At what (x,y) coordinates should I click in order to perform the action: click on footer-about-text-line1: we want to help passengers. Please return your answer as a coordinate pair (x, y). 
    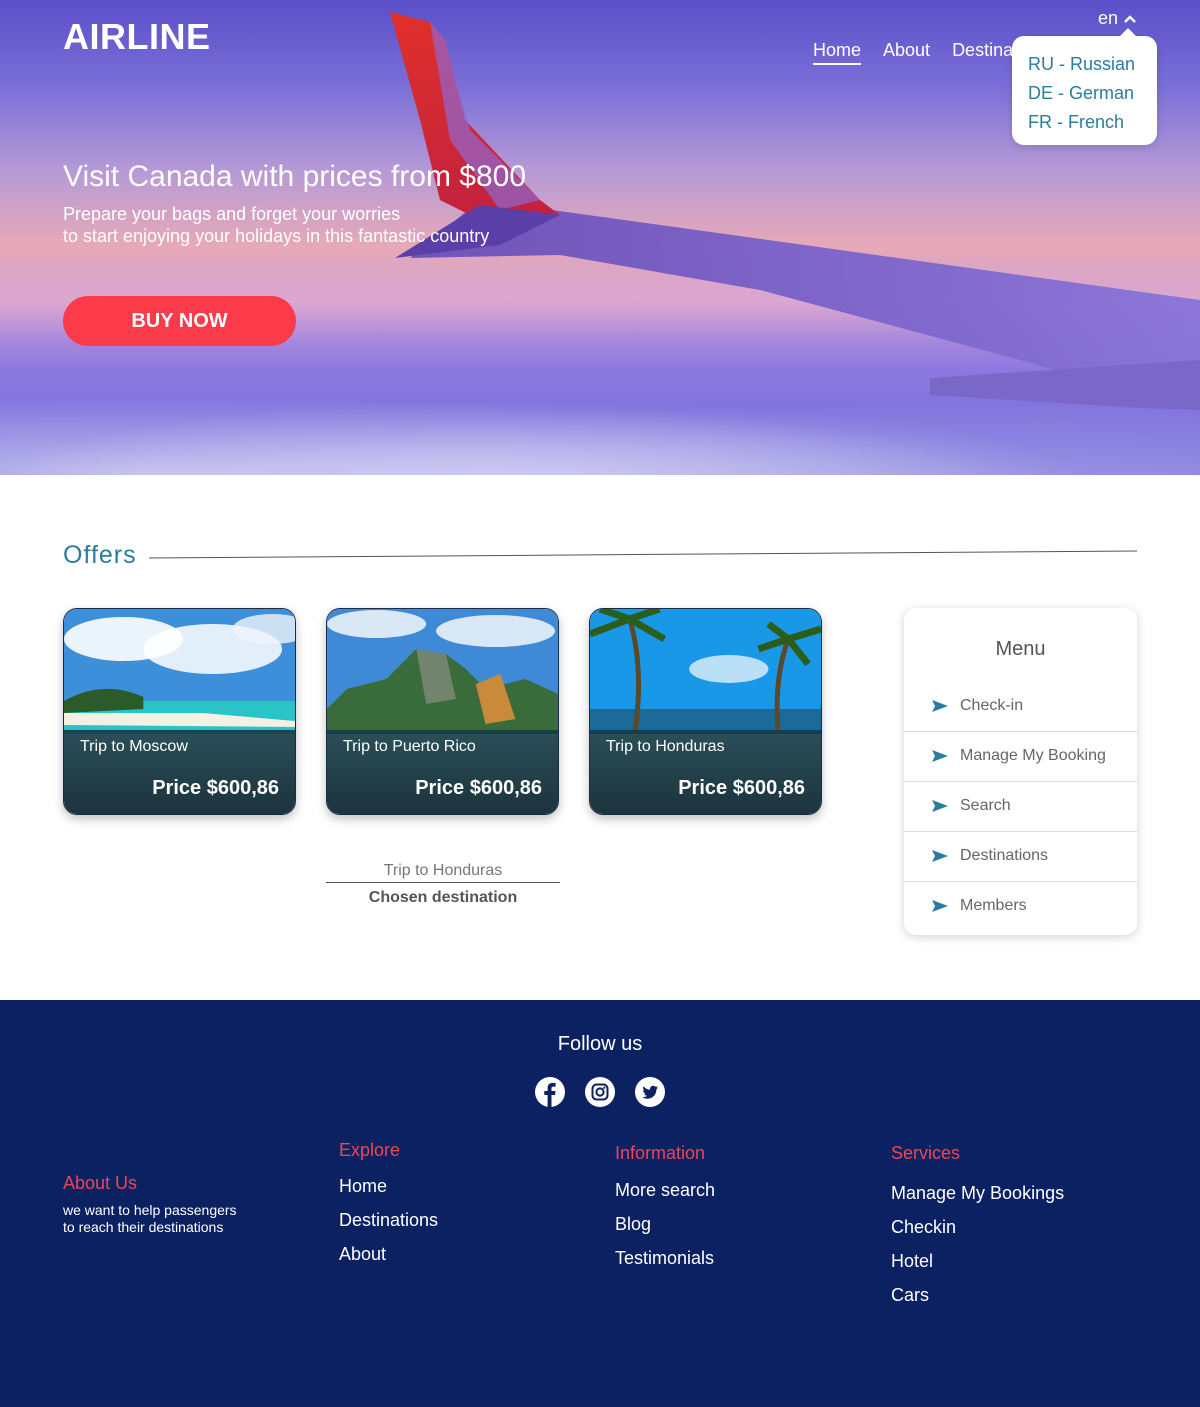
    Looking at the image, I should click on (150, 1210).